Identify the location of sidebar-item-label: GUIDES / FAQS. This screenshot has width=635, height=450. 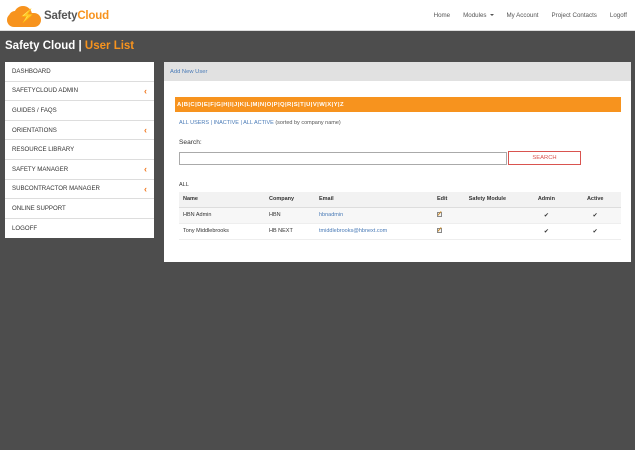
(34, 110).